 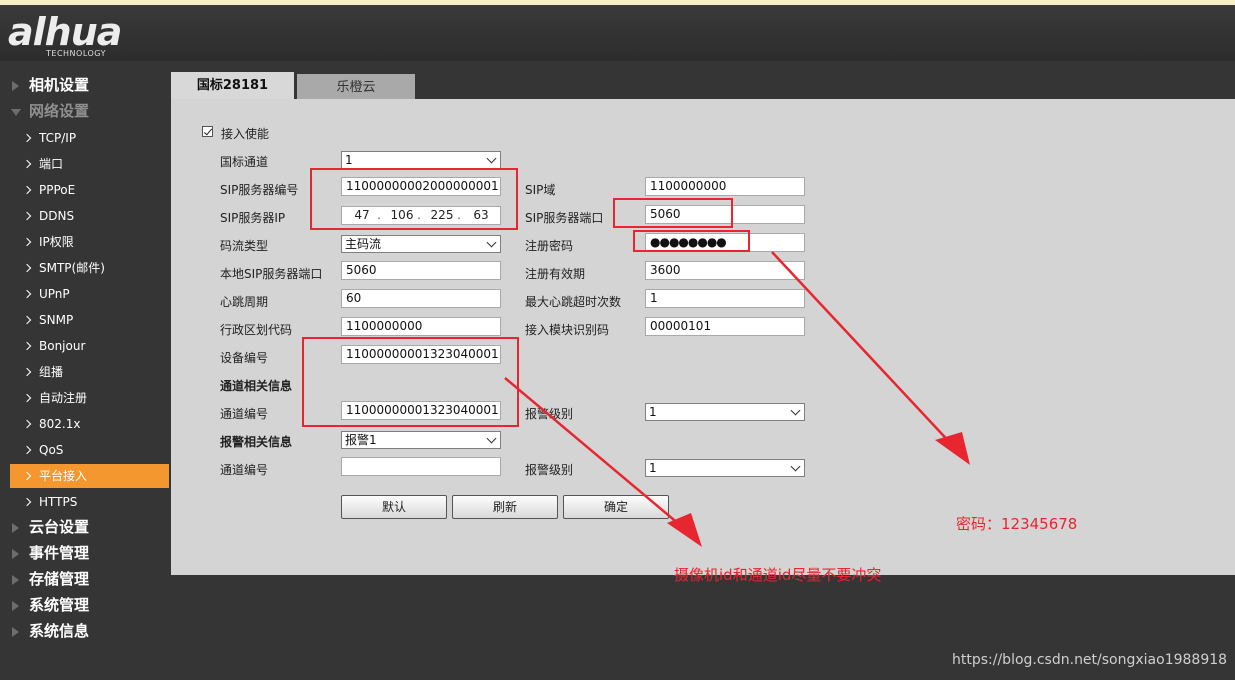 What do you see at coordinates (1017, 524) in the screenshot?
I see `password-annotation: 密码：12345678` at bounding box center [1017, 524].